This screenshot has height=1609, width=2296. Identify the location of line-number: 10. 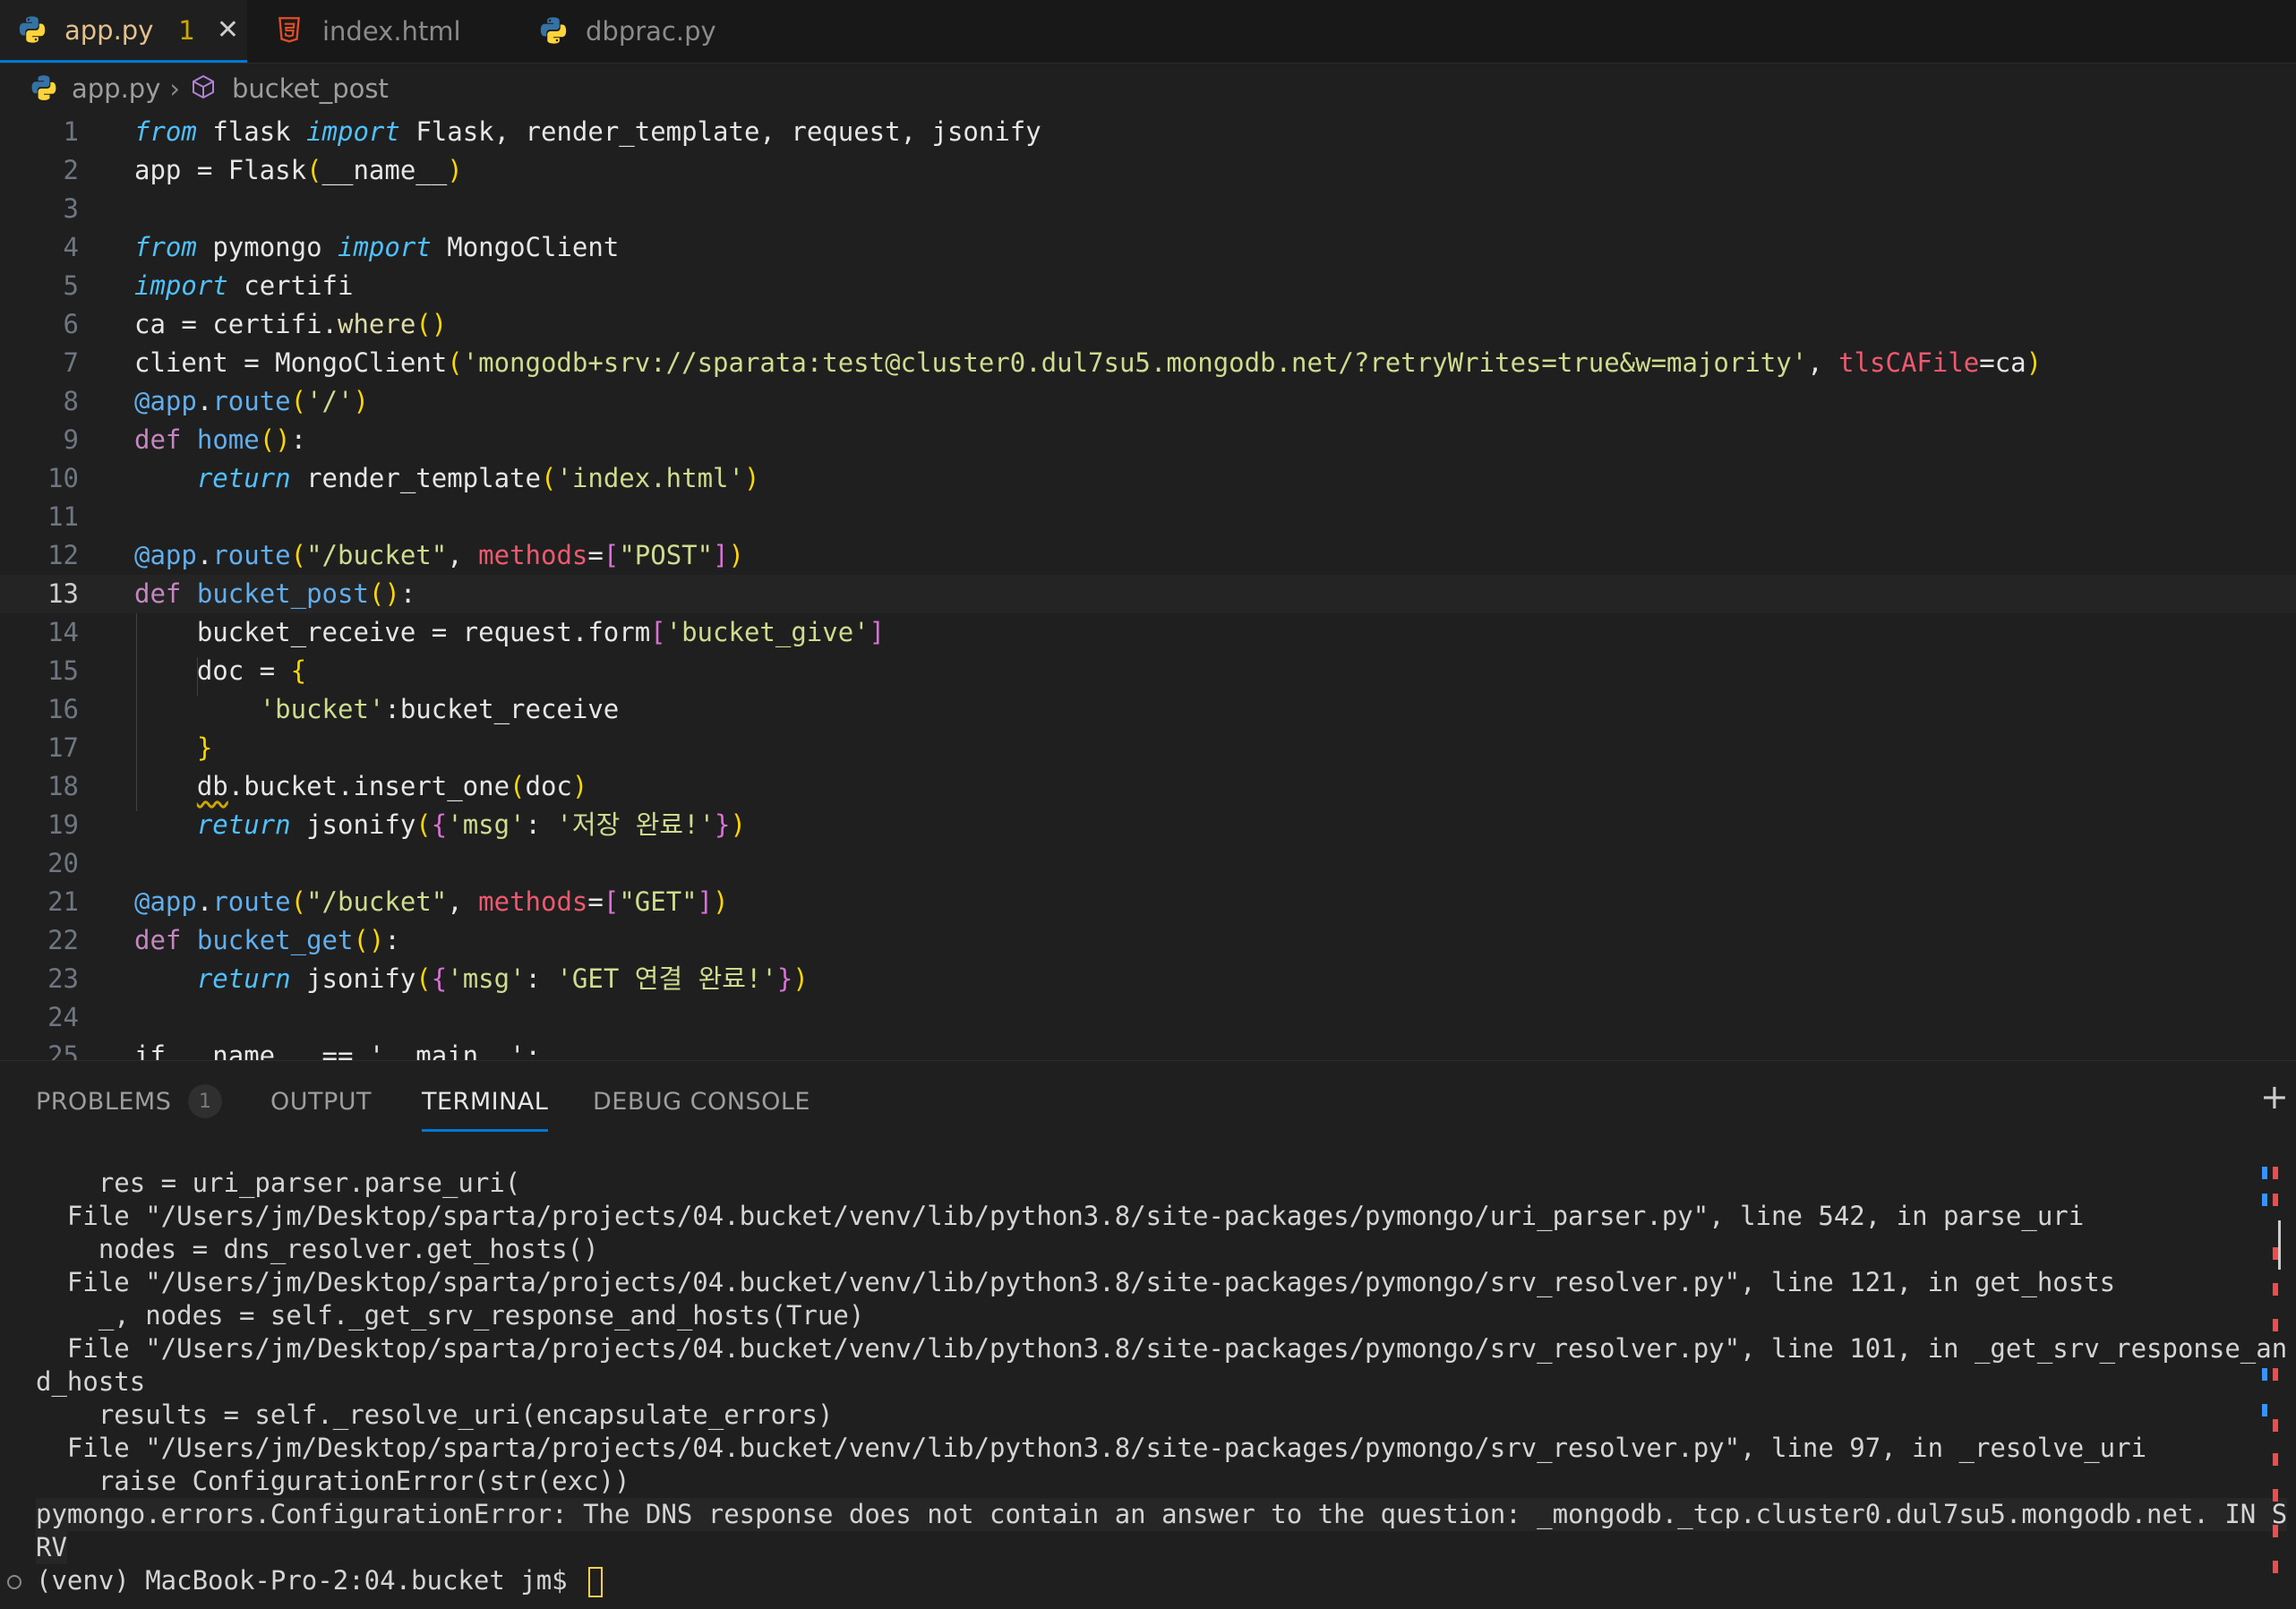
(63, 478).